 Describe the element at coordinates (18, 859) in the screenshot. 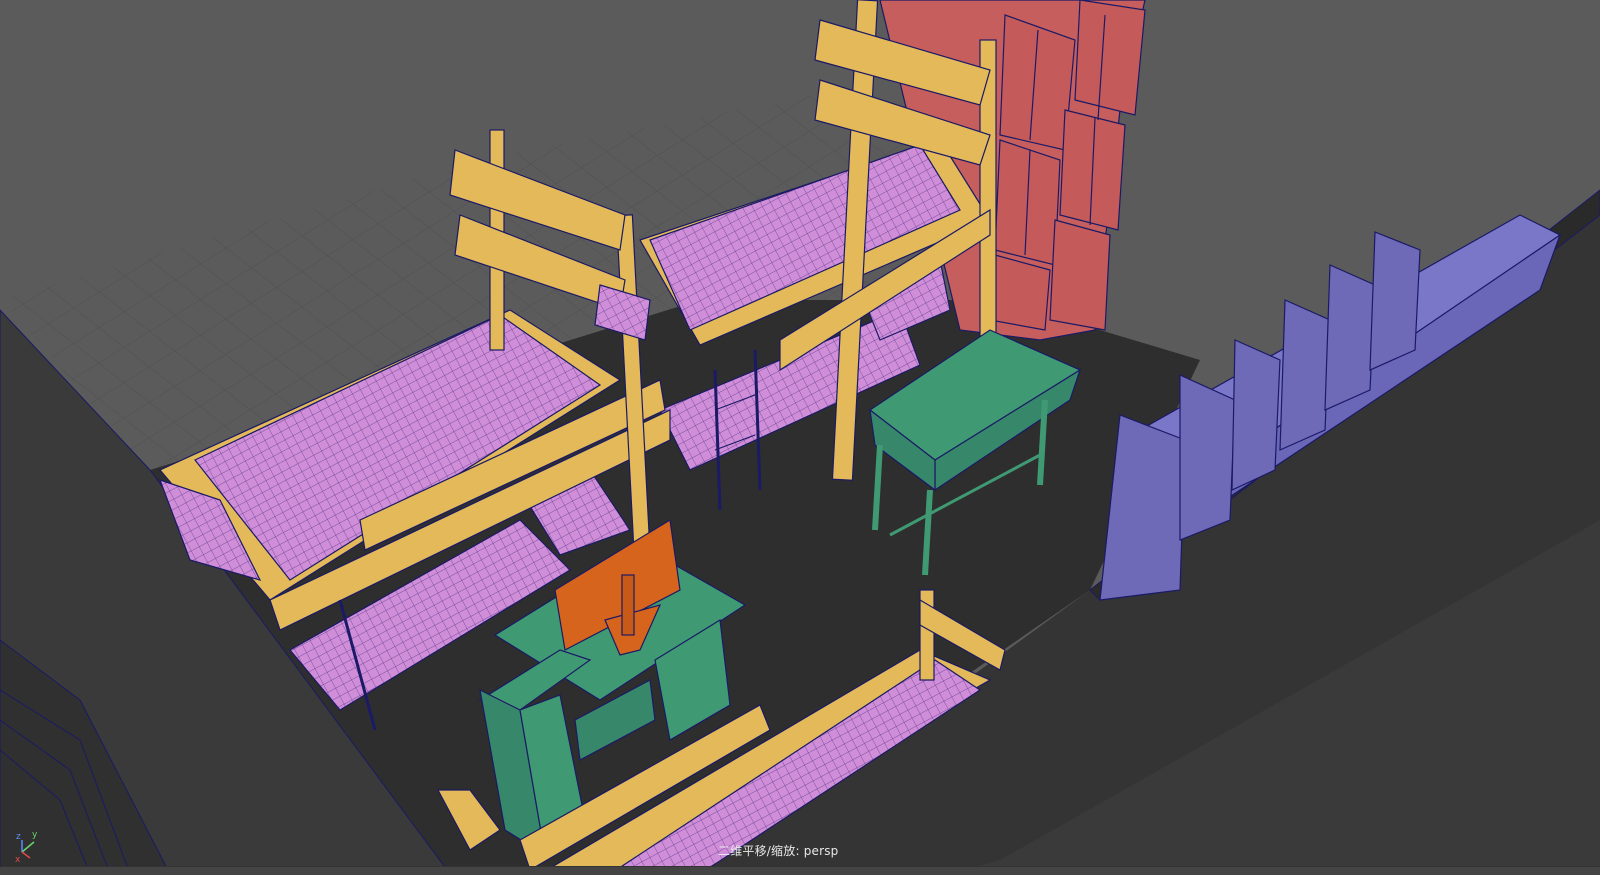

I see `axis-label-x: x` at that location.